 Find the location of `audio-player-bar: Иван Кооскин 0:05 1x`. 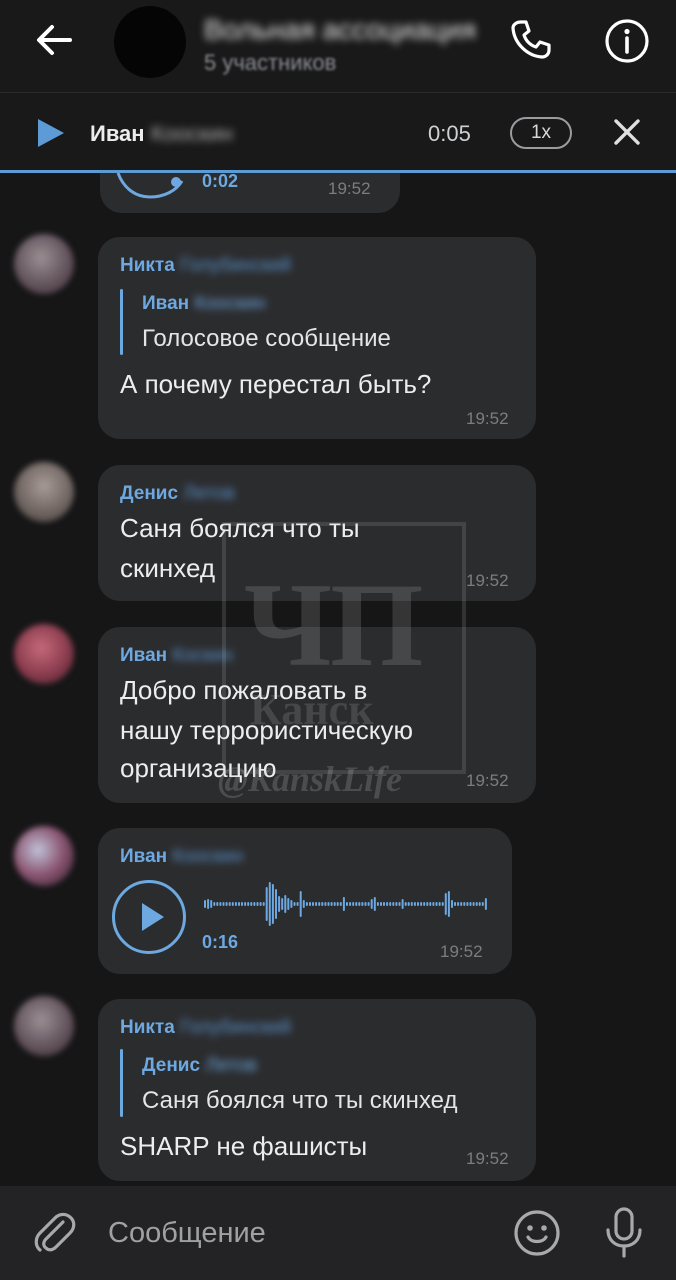

audio-player-bar: Иван Кооскин 0:05 1x is located at coordinates (338, 131).